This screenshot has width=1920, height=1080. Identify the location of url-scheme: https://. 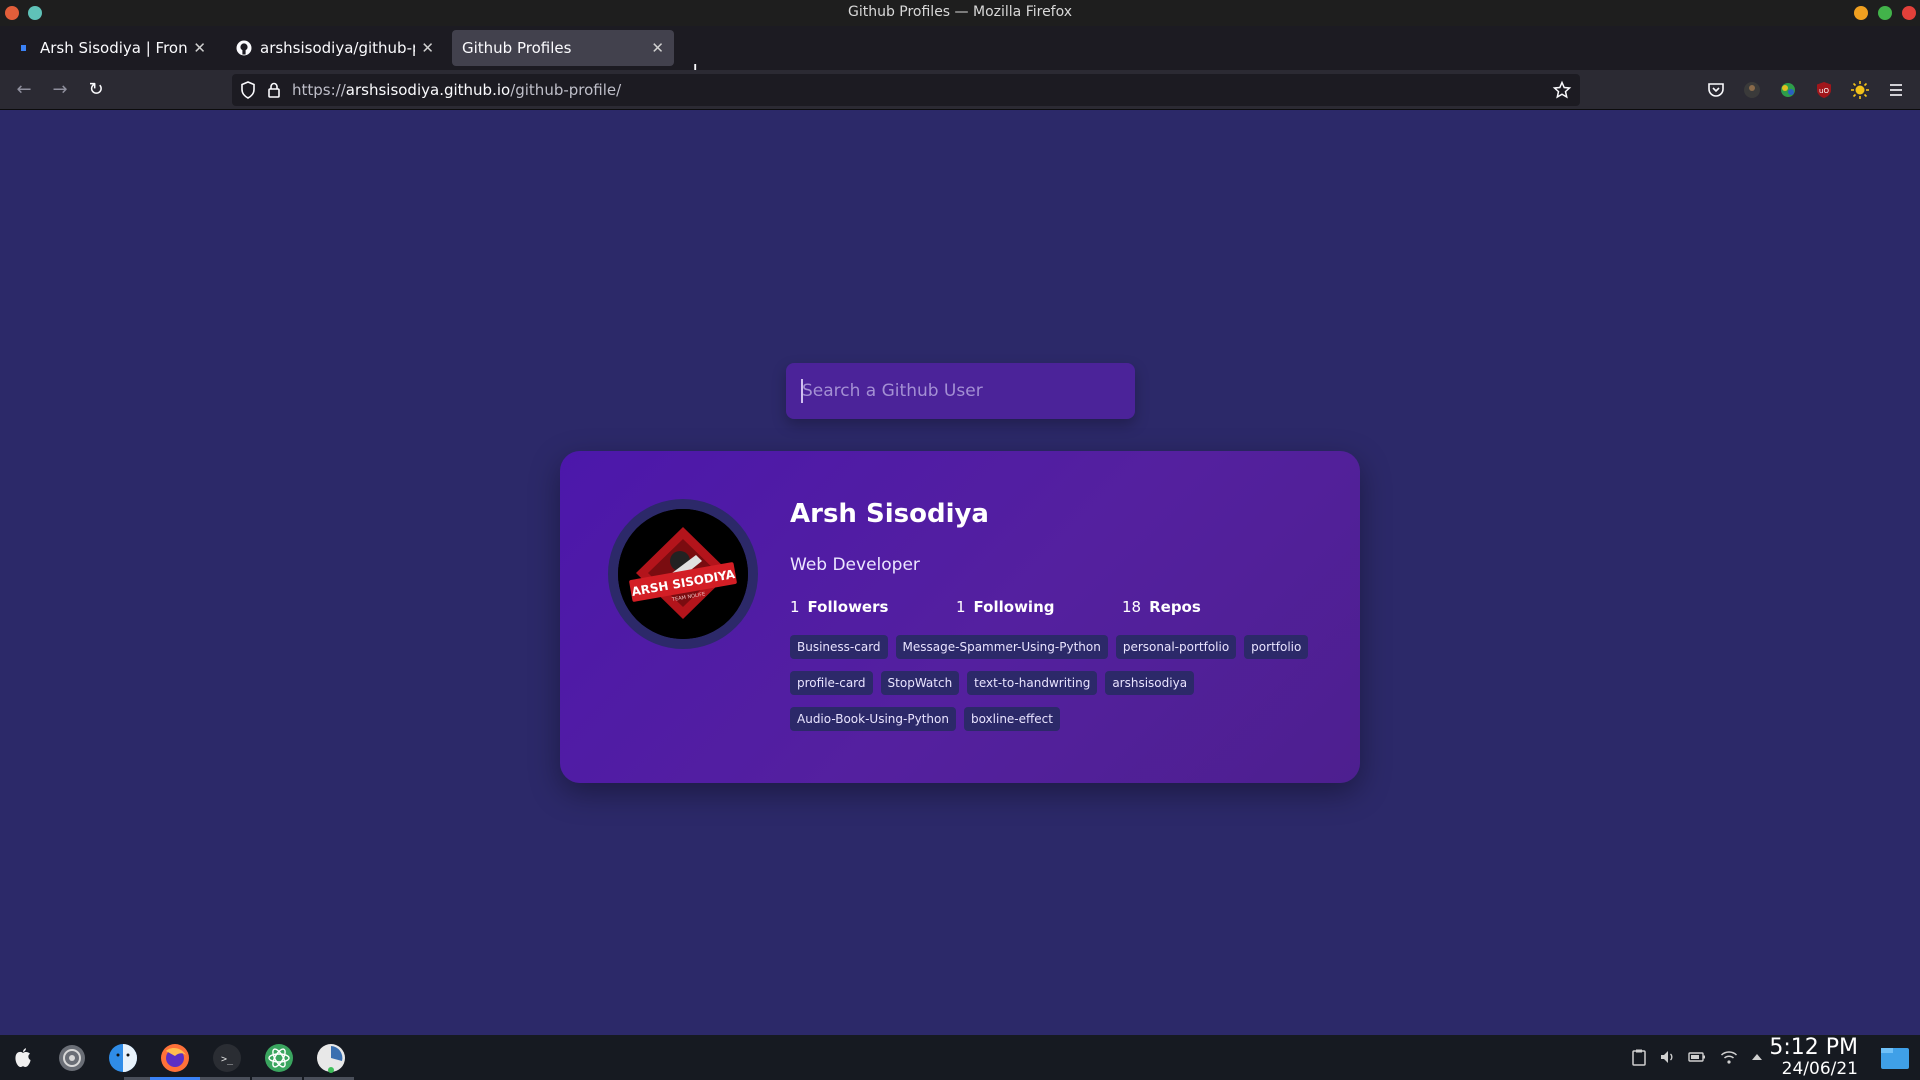
(319, 90).